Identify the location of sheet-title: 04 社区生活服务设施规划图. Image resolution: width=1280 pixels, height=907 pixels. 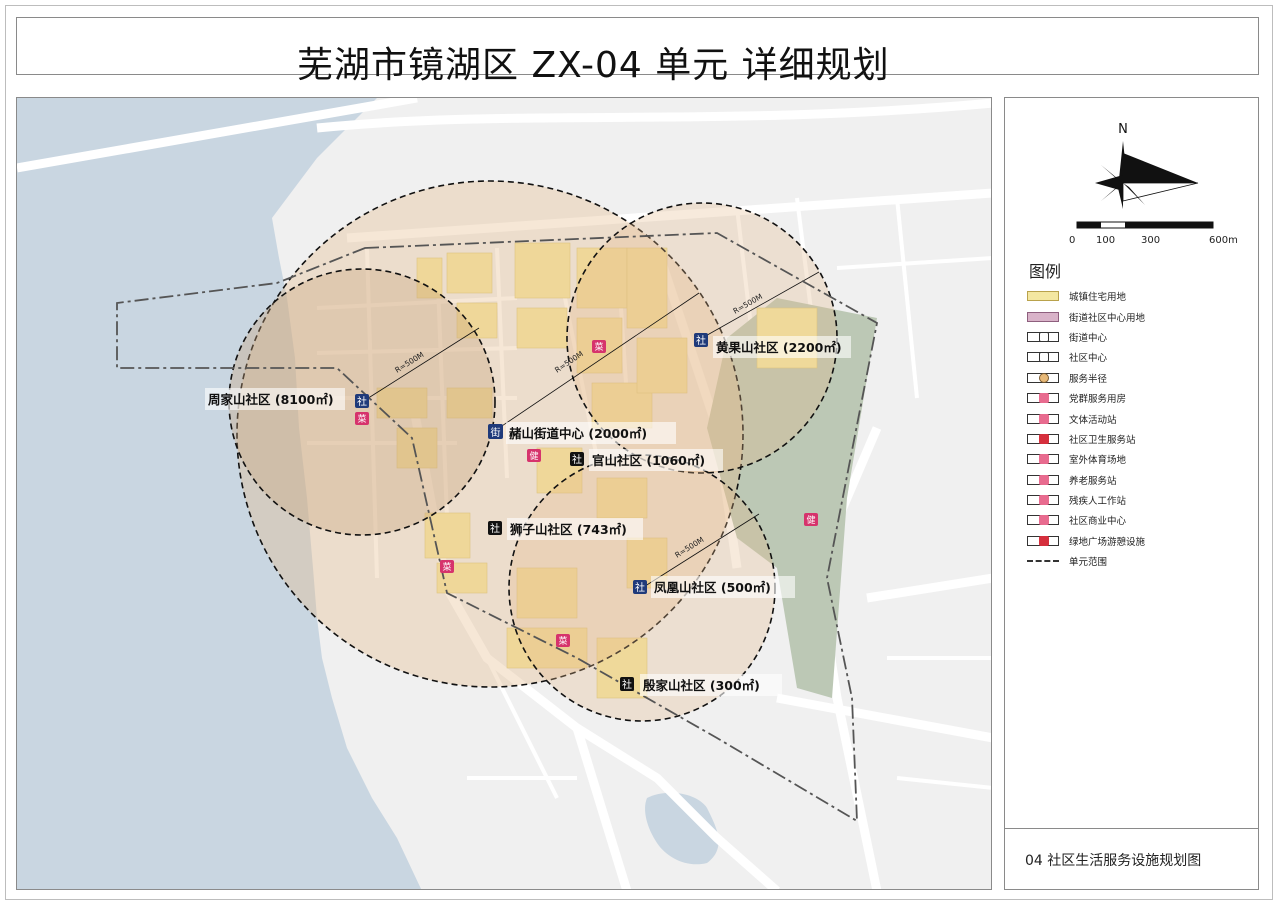
(1113, 861).